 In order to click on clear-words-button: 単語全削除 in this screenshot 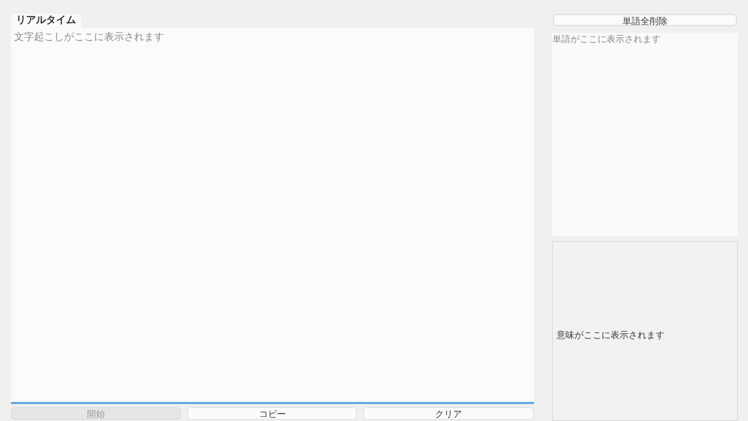, I will do `click(644, 20)`.